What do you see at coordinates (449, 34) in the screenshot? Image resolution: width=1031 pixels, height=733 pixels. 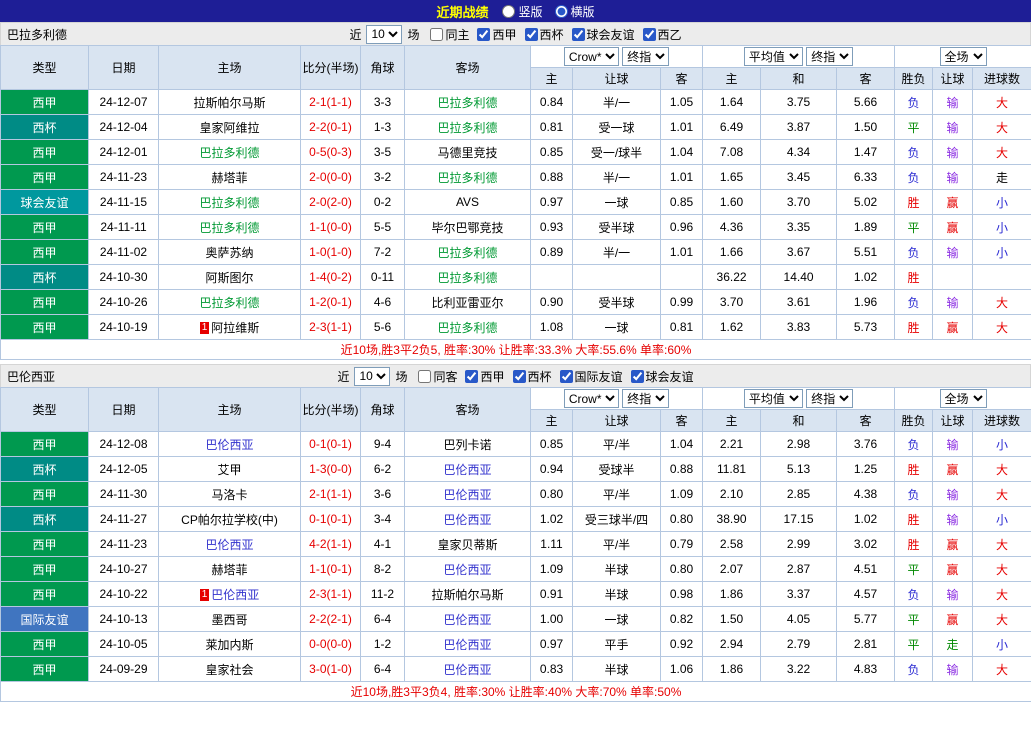 I see `filter-checkbox-同主: 同主` at bounding box center [449, 34].